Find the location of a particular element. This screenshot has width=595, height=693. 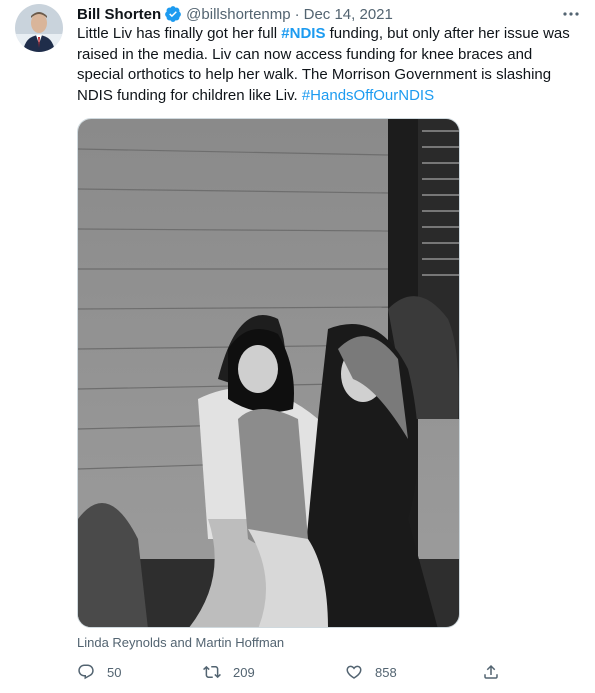

share-icon is located at coordinates (491, 671).